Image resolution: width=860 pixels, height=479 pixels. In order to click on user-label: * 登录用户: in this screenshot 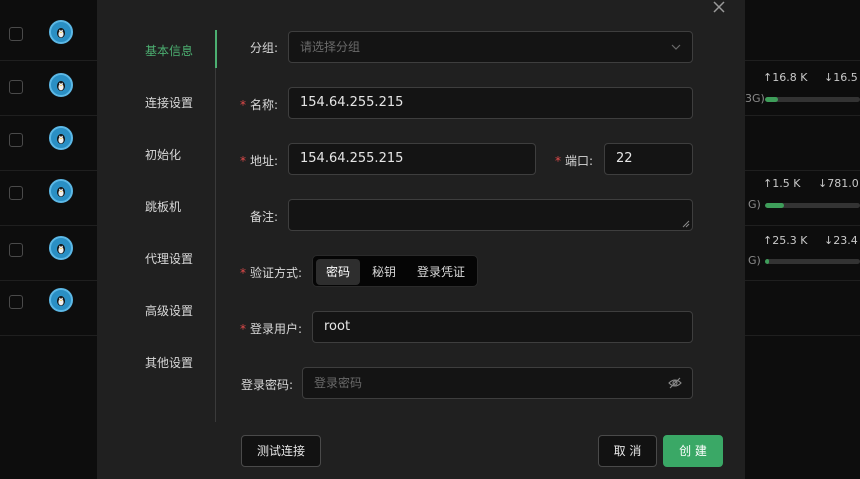, I will do `click(271, 328)`.